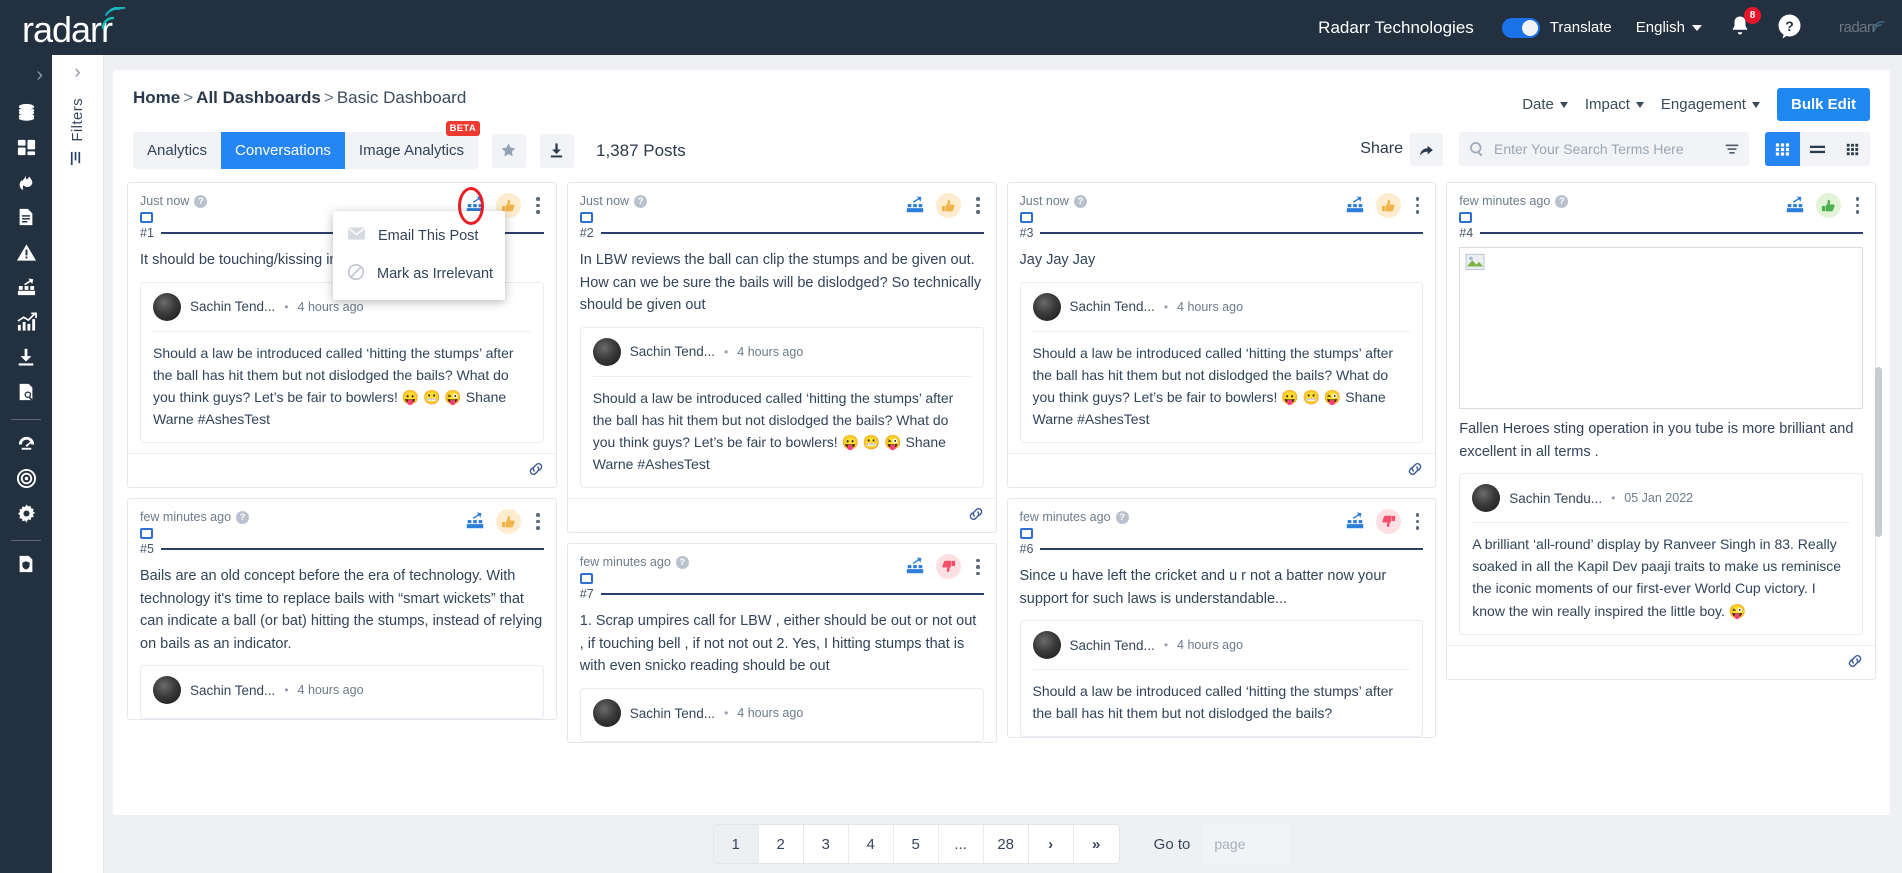 The image size is (1902, 873). I want to click on gear-icon, so click(26, 513).